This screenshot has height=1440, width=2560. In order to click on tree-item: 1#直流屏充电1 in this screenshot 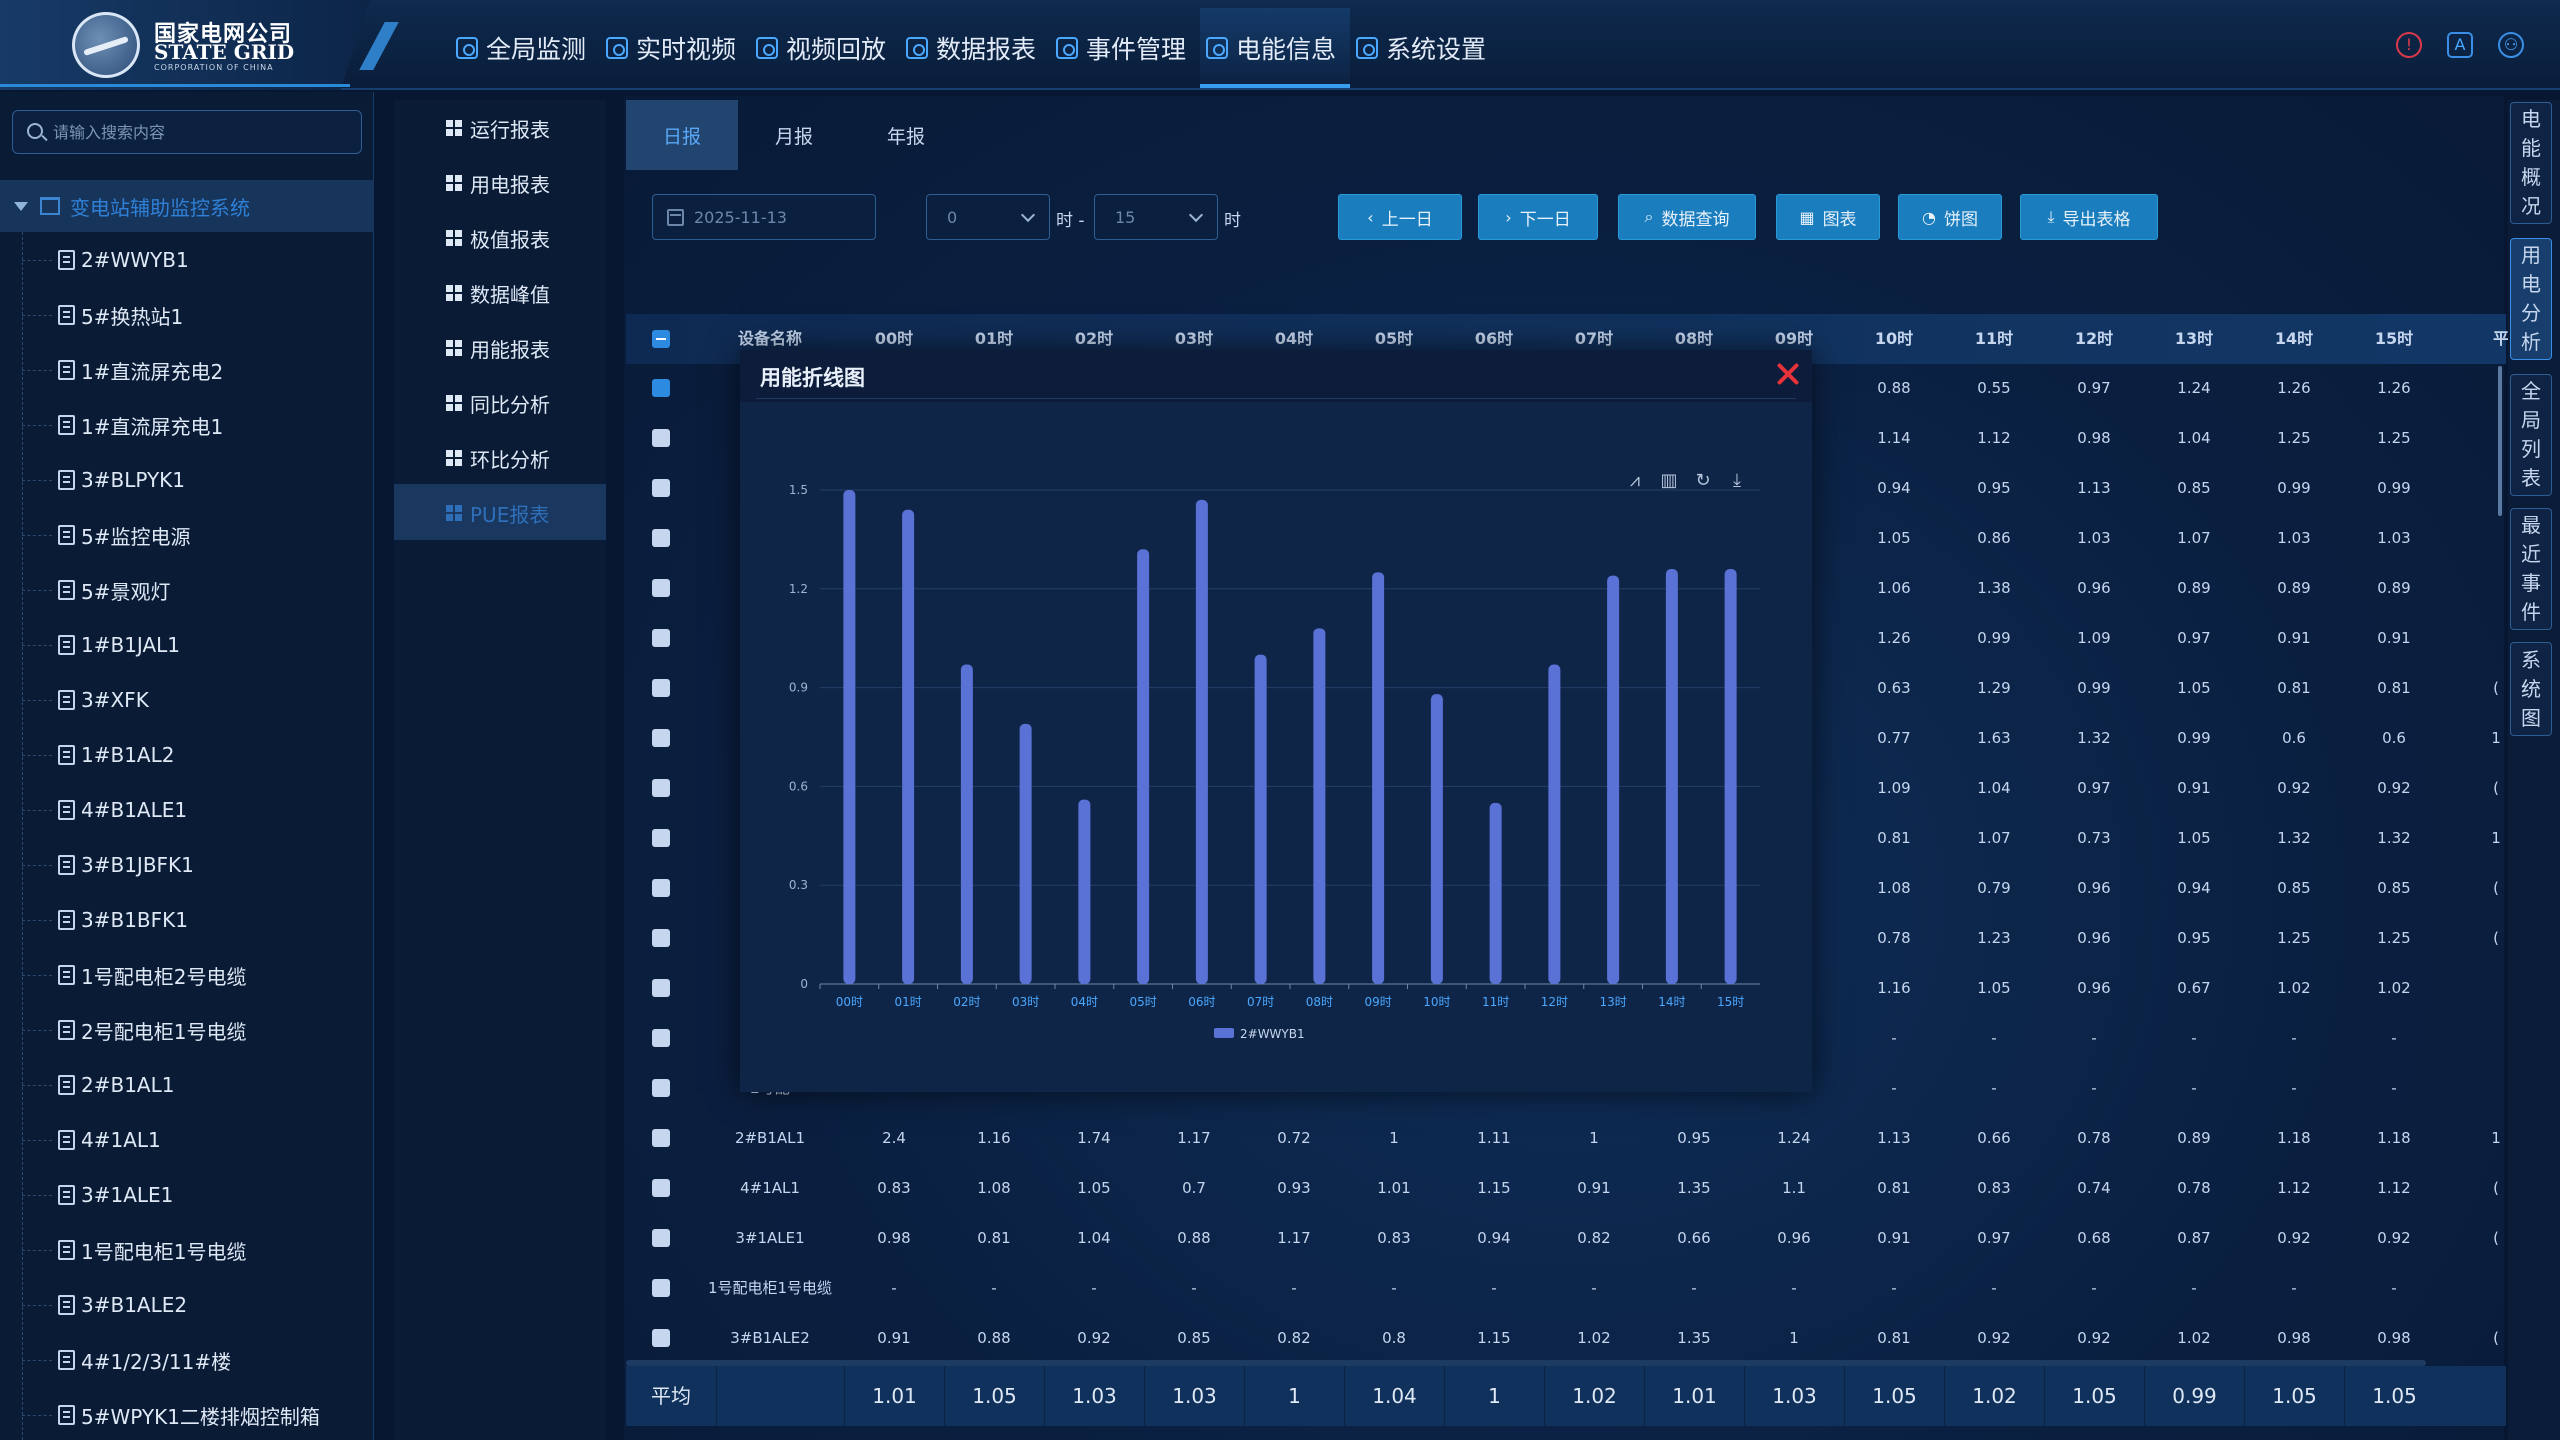, I will do `click(140, 425)`.